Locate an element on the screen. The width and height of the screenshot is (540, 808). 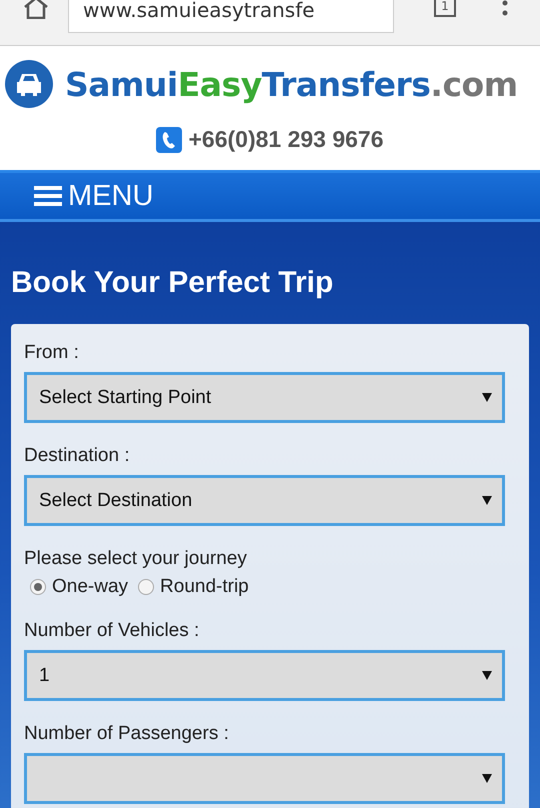
radio-option: Round-trip is located at coordinates (193, 587).